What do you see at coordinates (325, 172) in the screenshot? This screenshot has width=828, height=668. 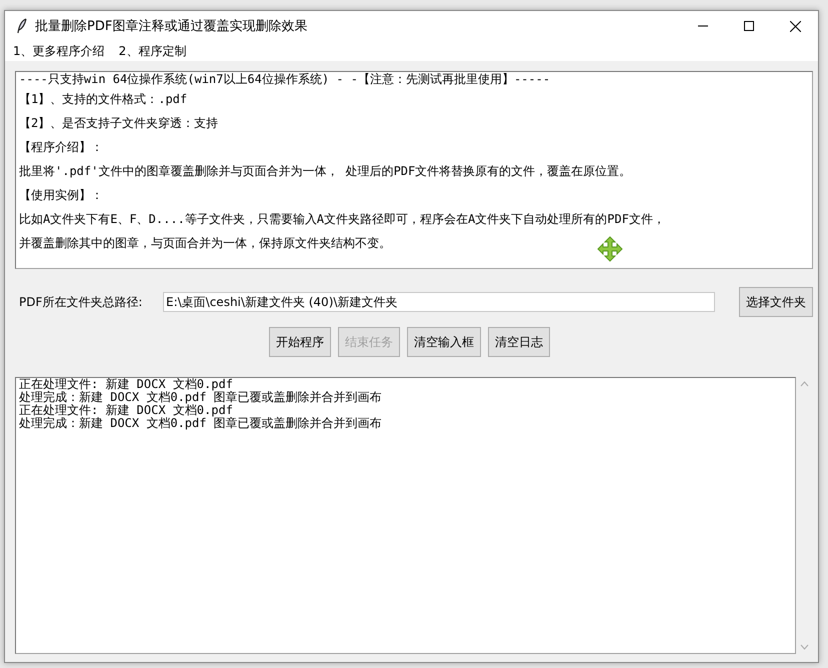 I see `intro-line: 批里将'.pdf'文件中的图章覆盖删除并与页面合并为一体， 处理后的PDF文件将替换原有的文件，覆盖在原位置。` at bounding box center [325, 172].